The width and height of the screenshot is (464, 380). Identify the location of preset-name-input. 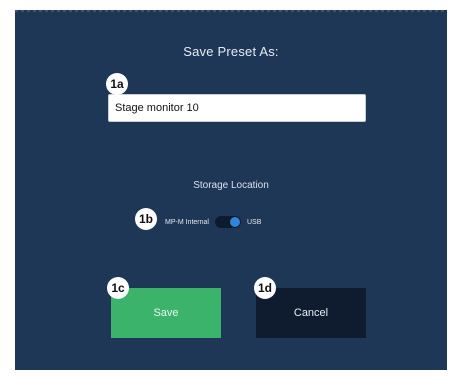
(237, 108).